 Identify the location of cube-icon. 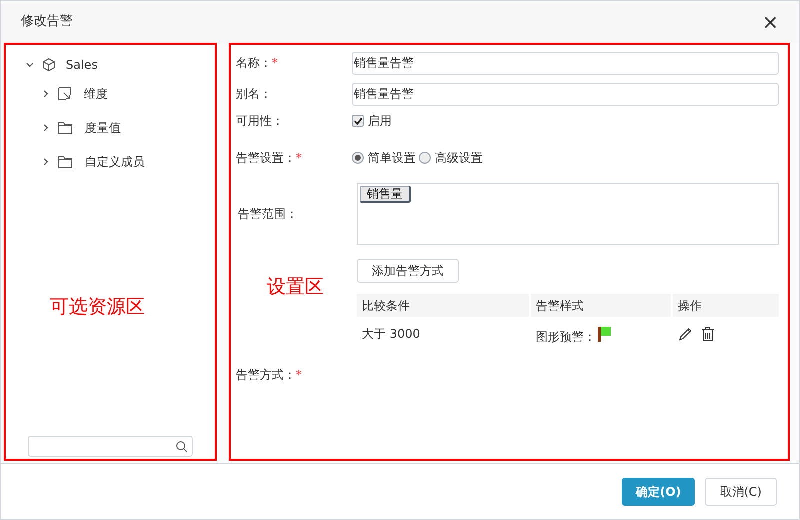
(49, 65).